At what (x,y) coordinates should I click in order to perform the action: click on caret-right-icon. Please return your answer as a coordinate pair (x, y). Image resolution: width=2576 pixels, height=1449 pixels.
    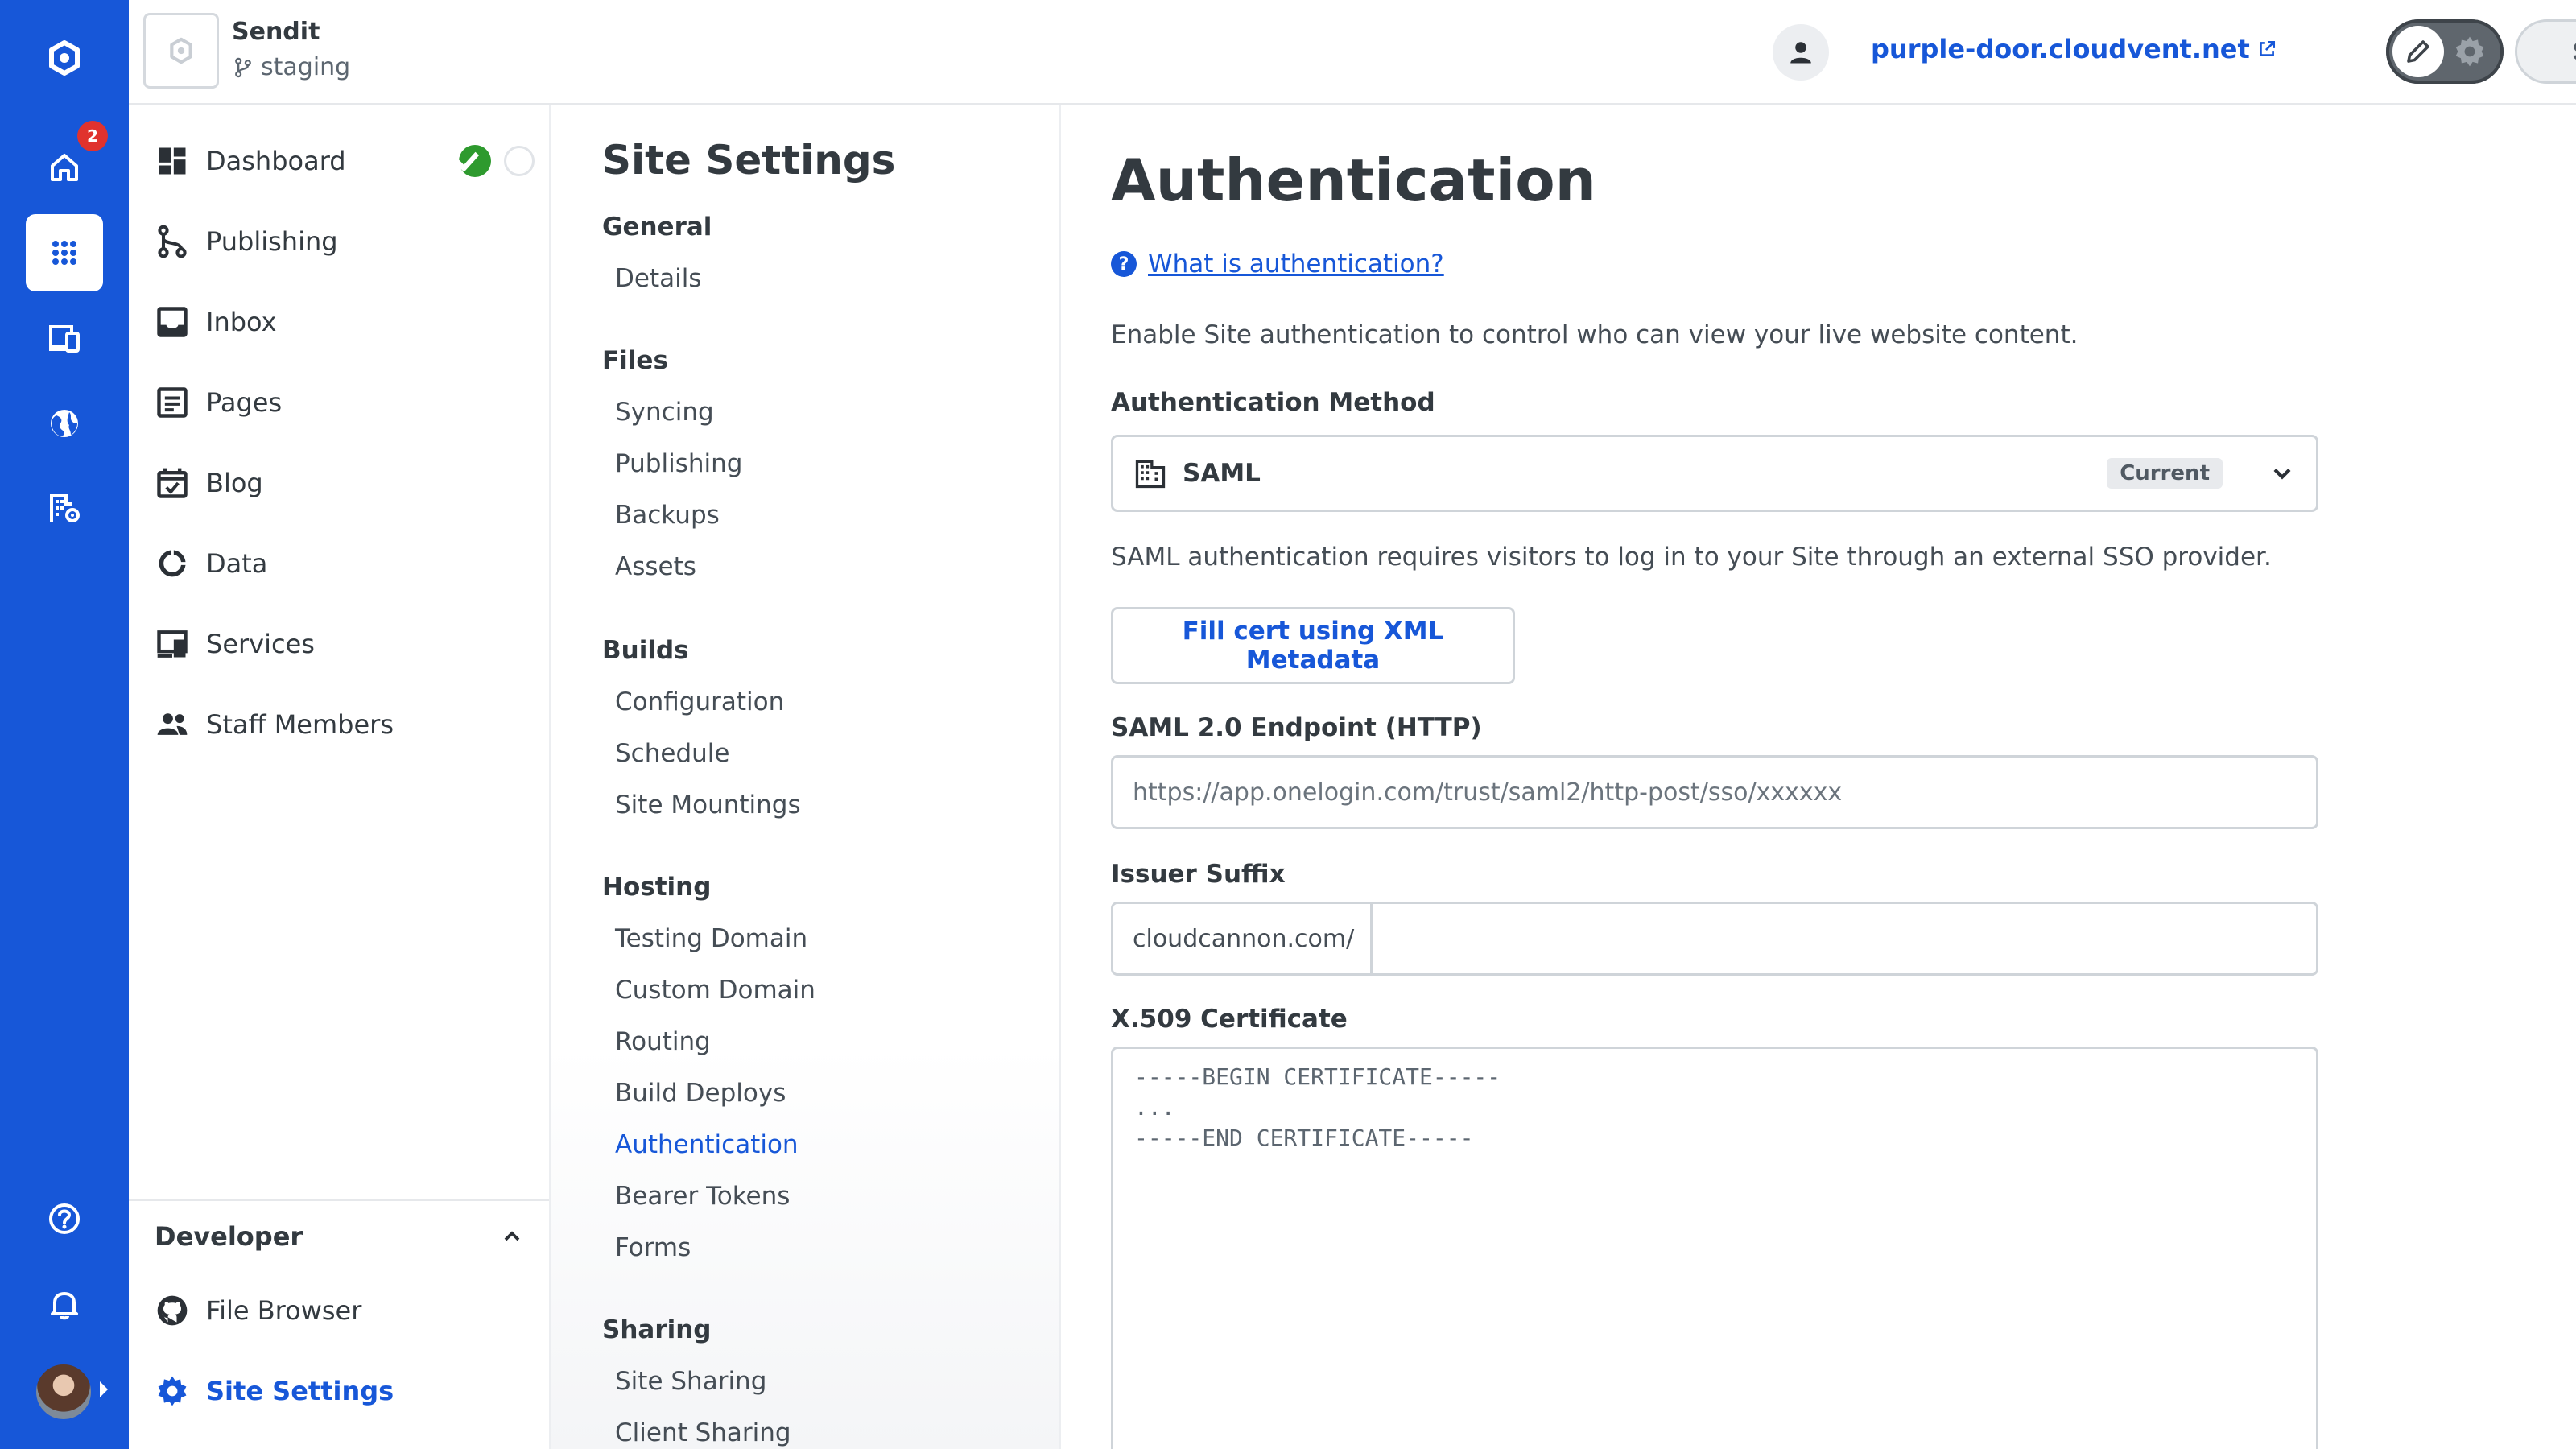
    Looking at the image, I should click on (104, 1389).